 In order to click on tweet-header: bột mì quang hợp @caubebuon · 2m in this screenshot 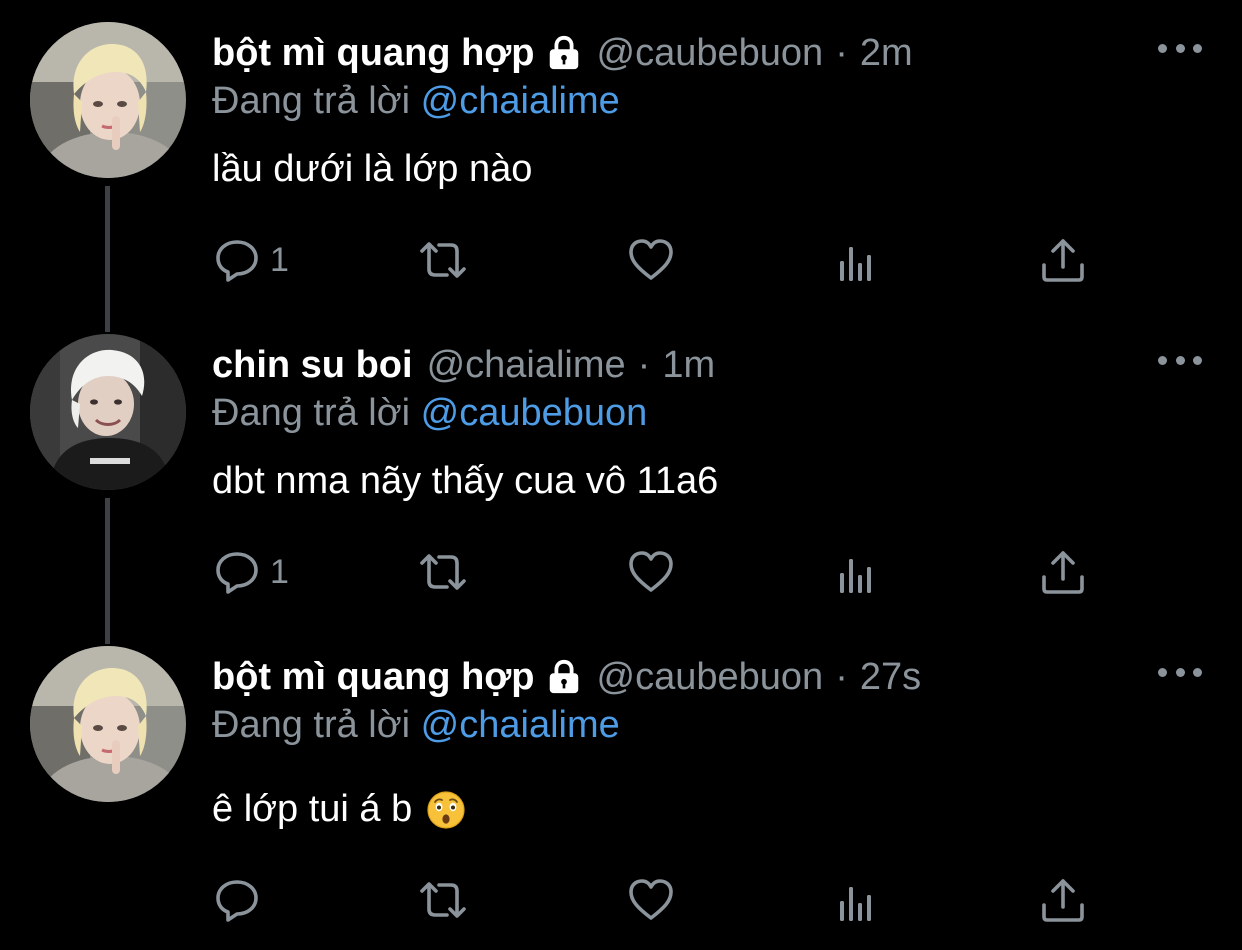, I will do `click(562, 53)`.